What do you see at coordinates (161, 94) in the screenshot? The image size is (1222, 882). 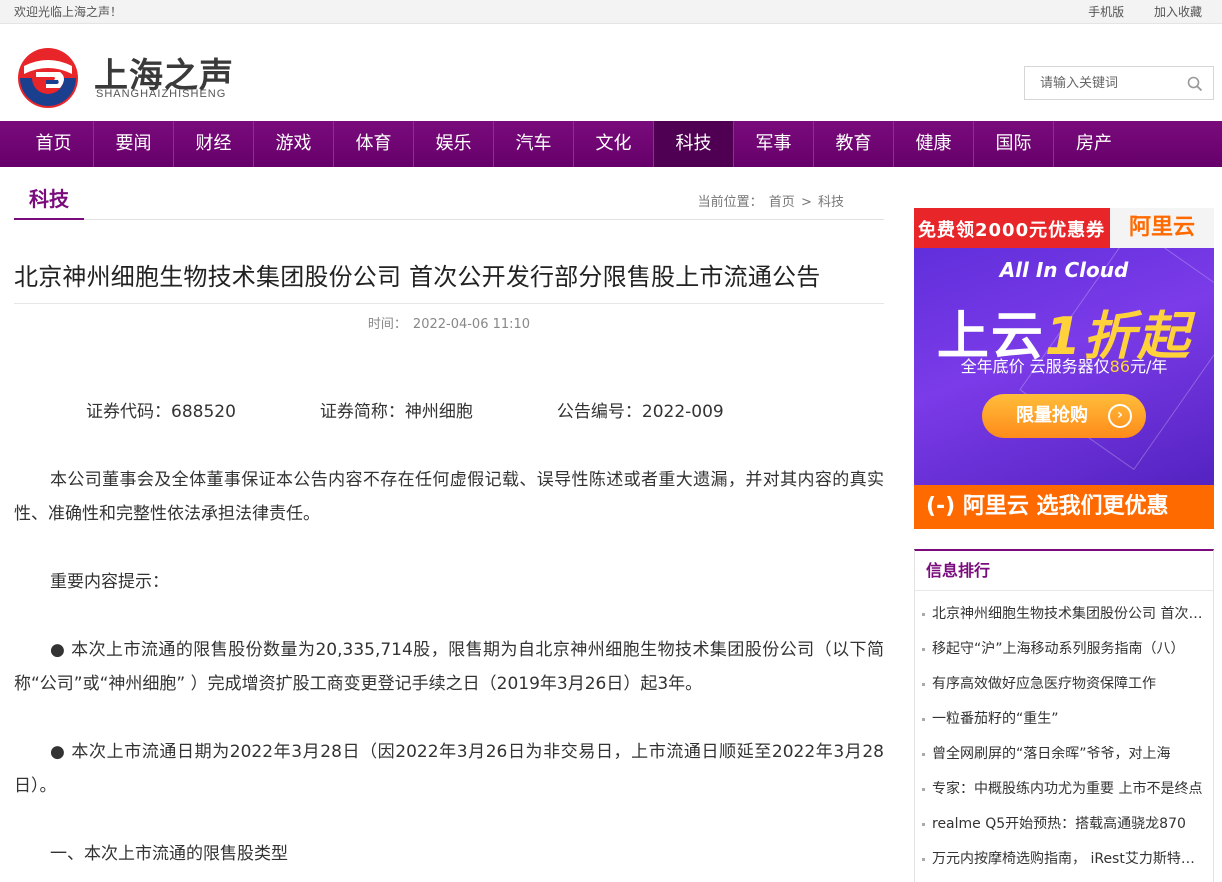 I see `logo-english-name: SHANGHAIZHISHENG` at bounding box center [161, 94].